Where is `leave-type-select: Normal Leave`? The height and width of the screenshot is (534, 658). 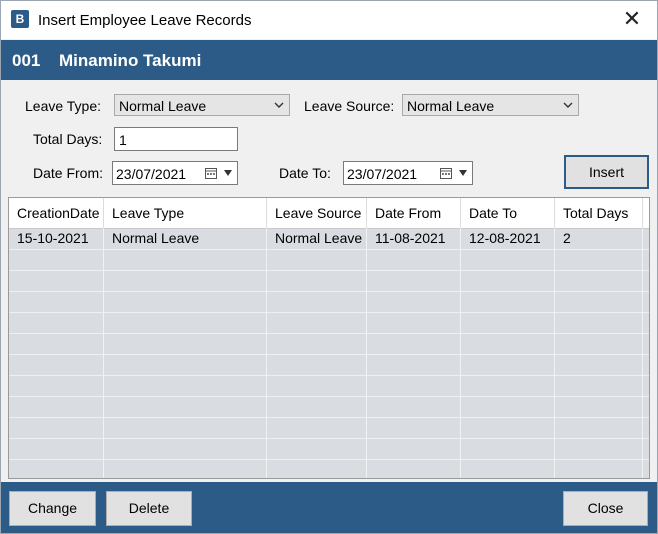 leave-type-select: Normal Leave is located at coordinates (202, 105).